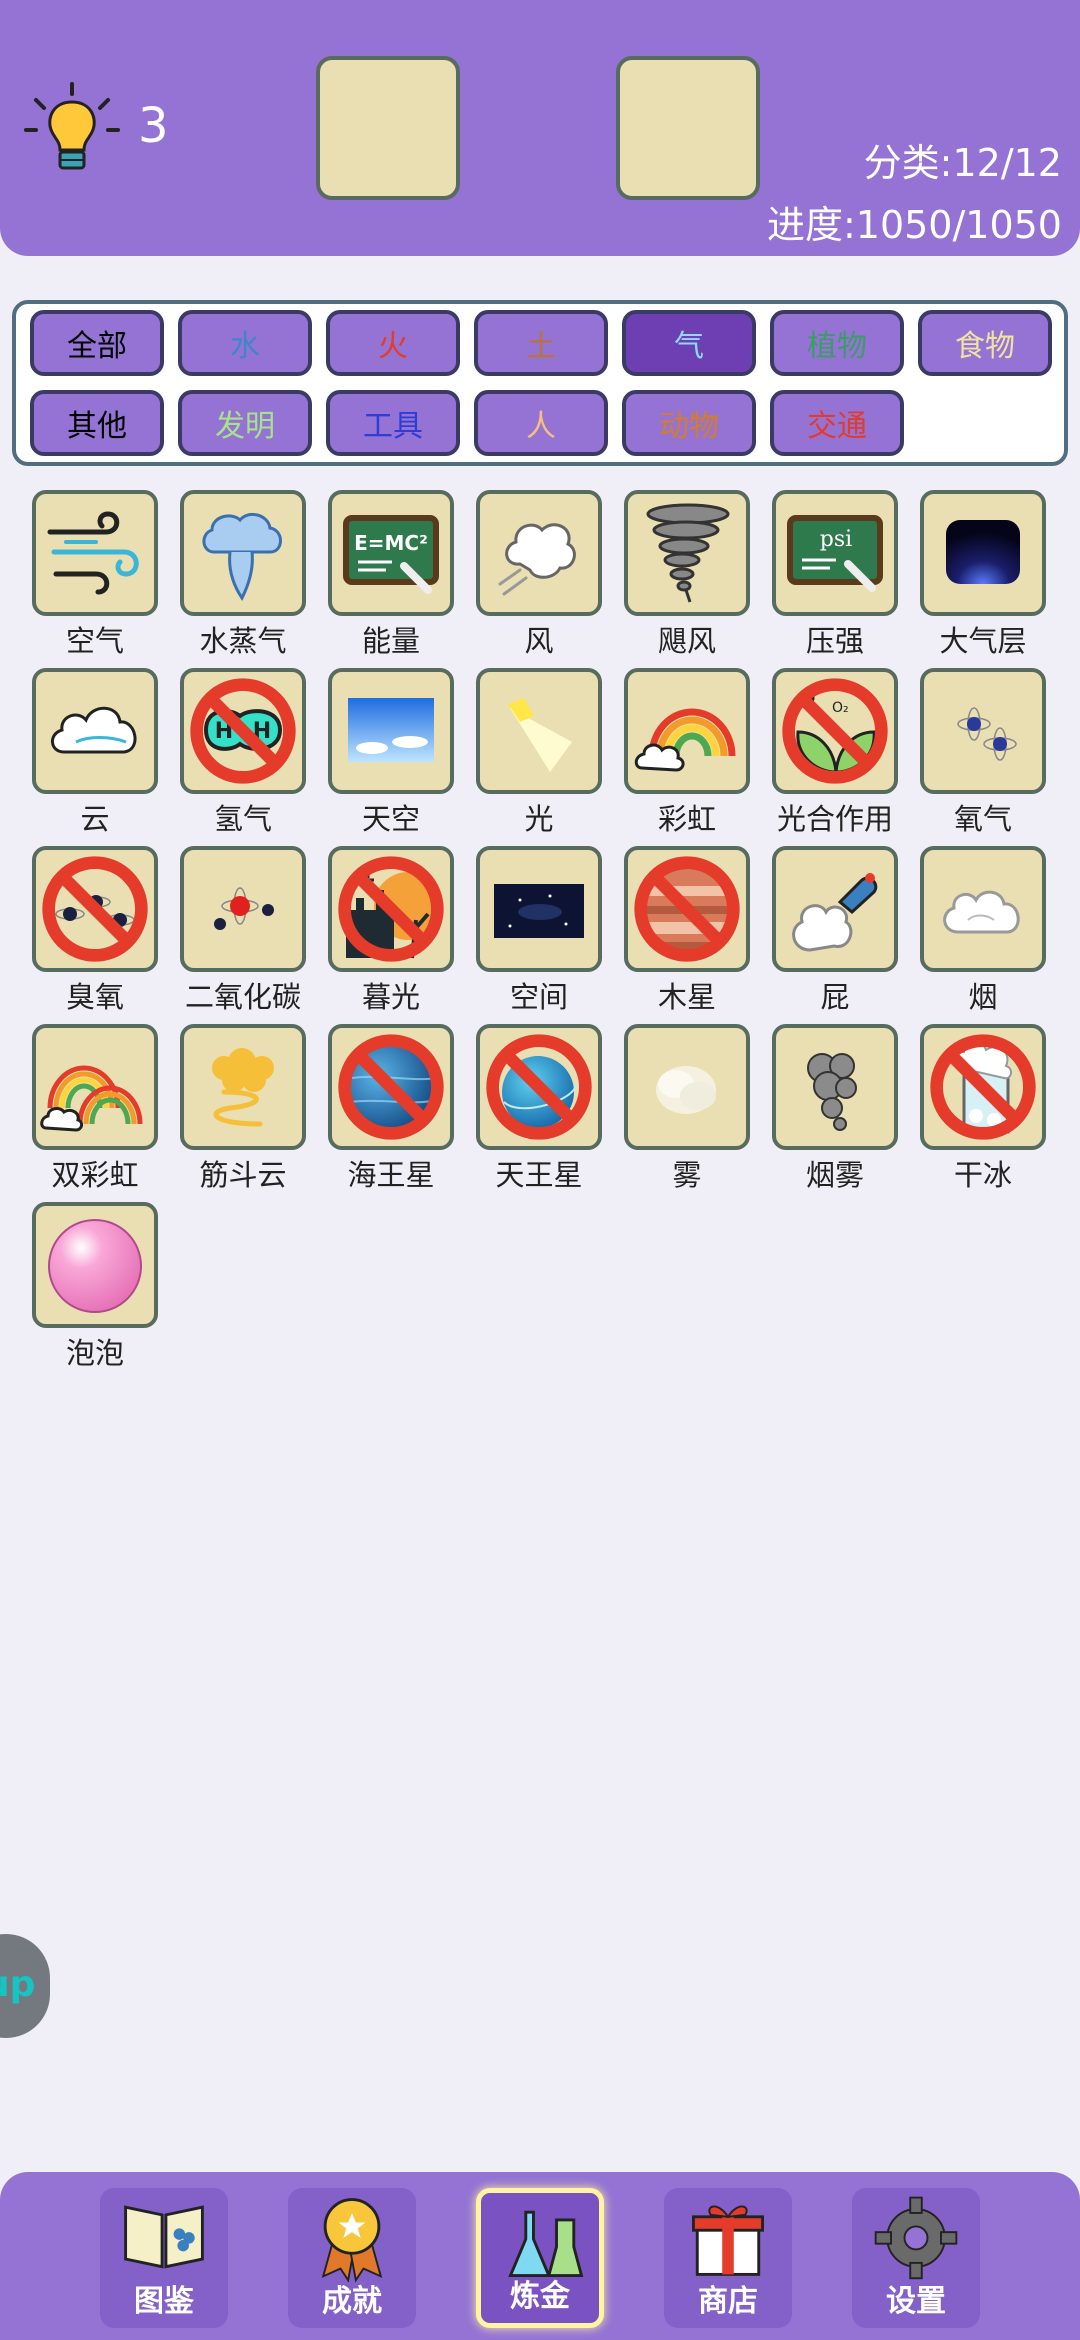 This screenshot has height=2340, width=1080. Describe the element at coordinates (391, 1175) in the screenshot. I see `element-label: 海王星` at that location.